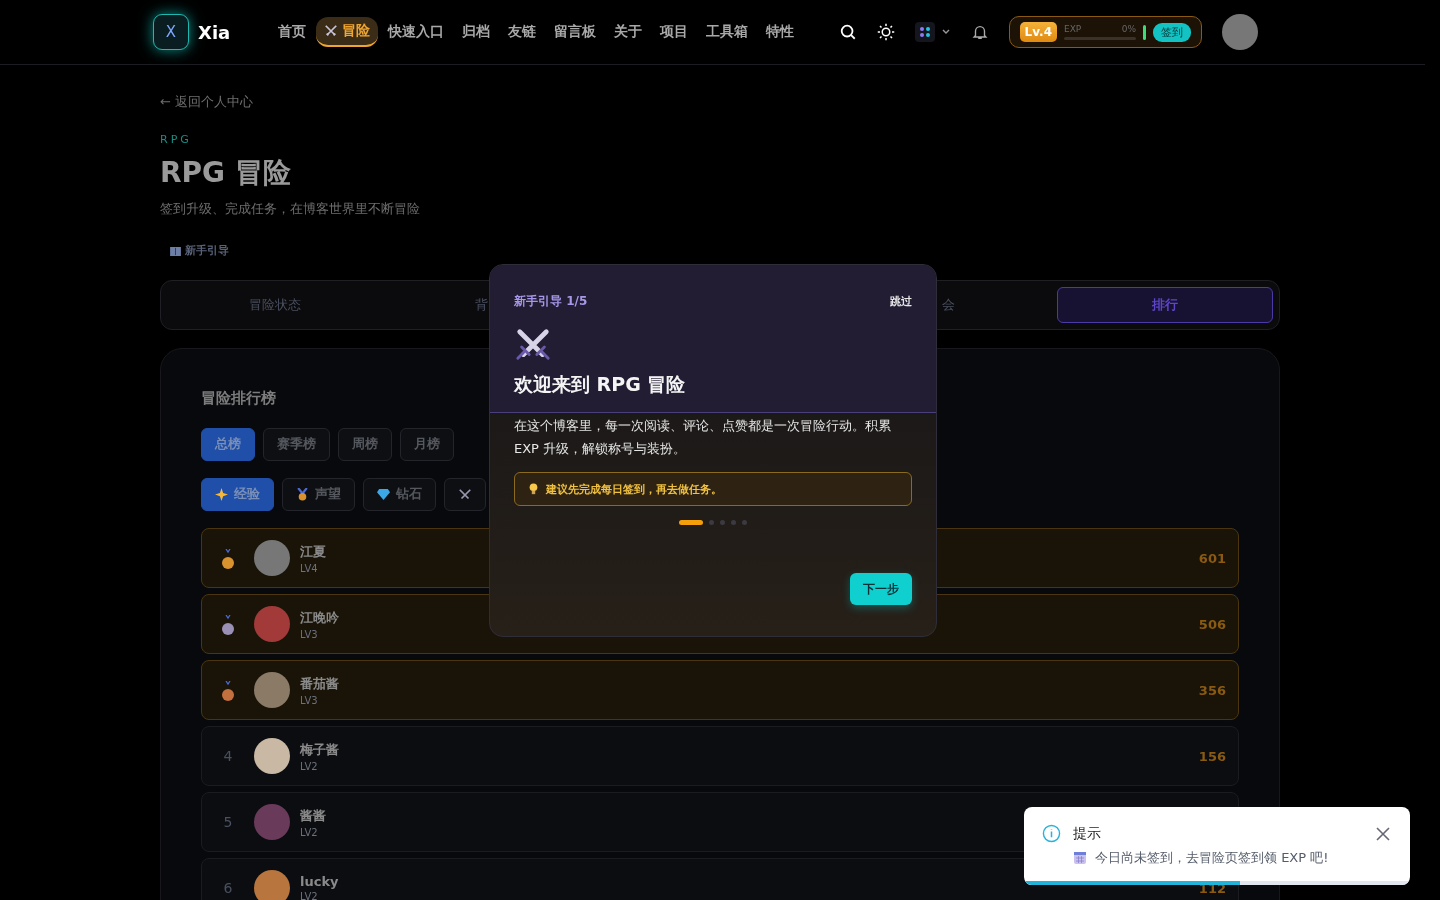  Describe the element at coordinates (1212, 690) in the screenshot. I see `score: 356` at that location.